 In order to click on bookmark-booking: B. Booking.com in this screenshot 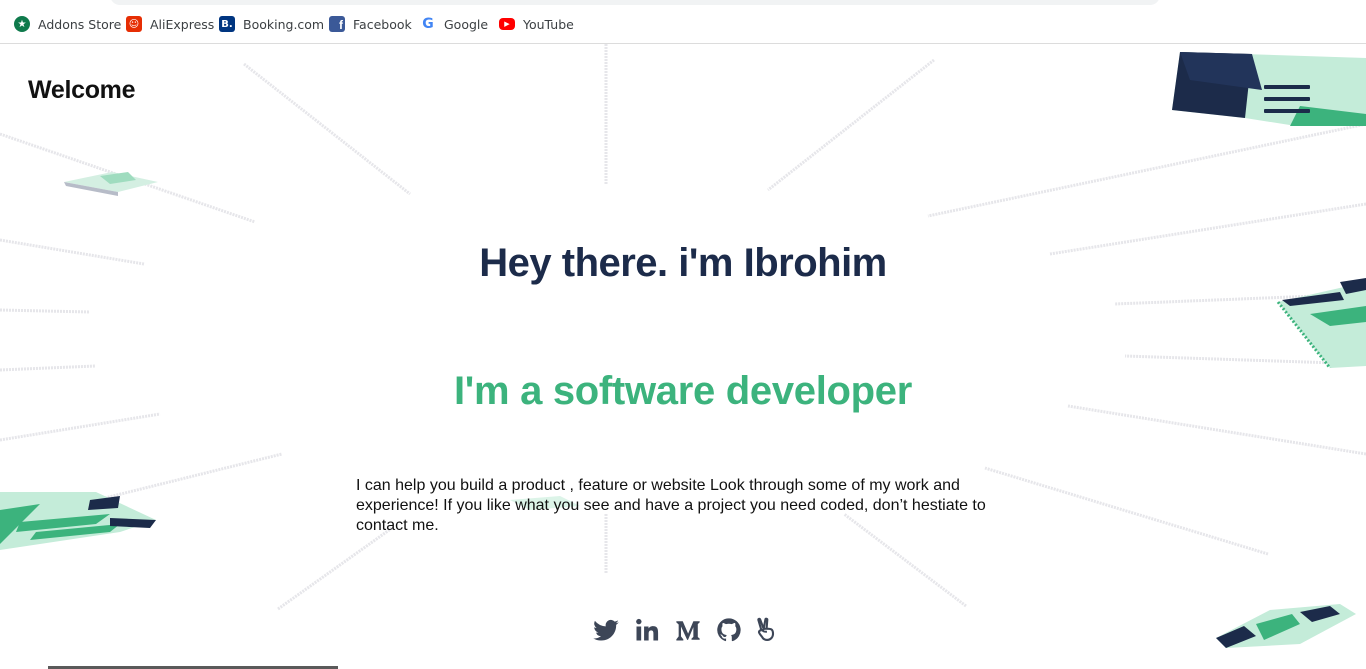, I will do `click(271, 24)`.